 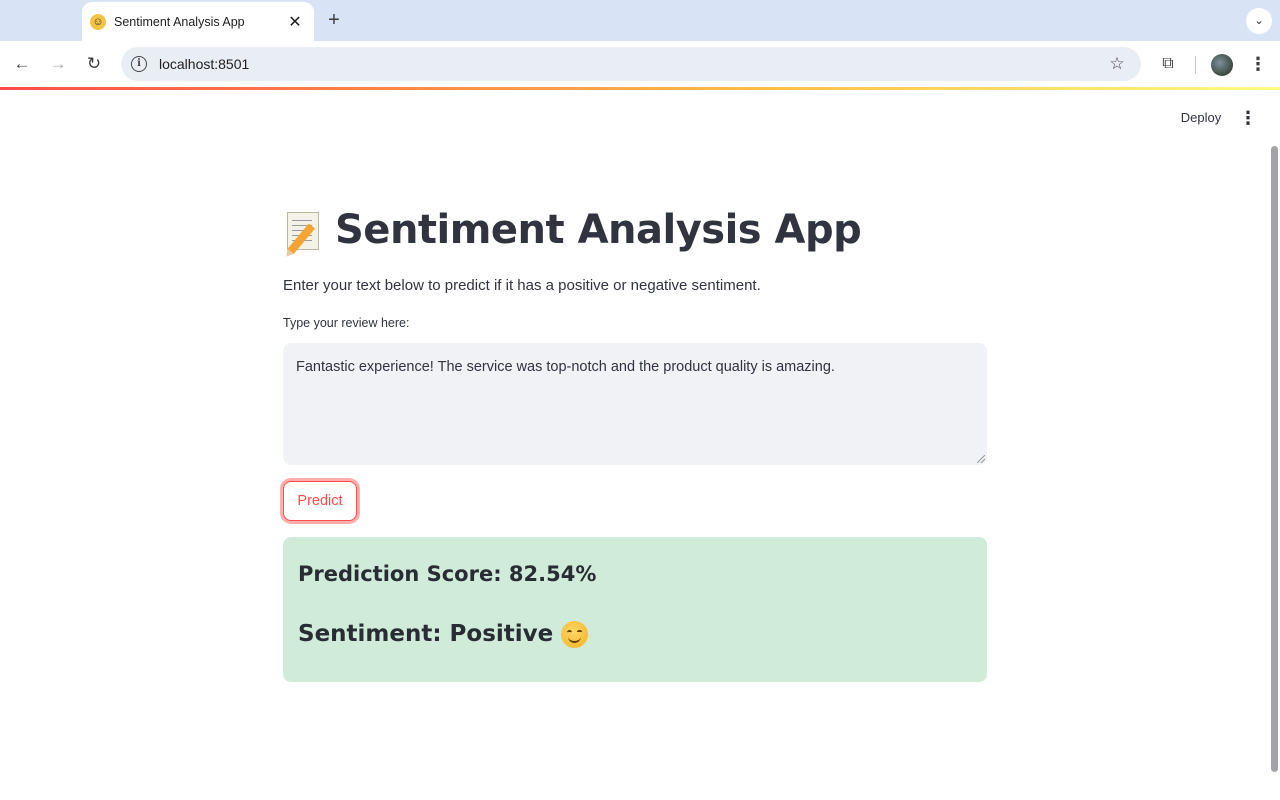 What do you see at coordinates (58, 64) in the screenshot?
I see `forward-arrow-icon: →` at bounding box center [58, 64].